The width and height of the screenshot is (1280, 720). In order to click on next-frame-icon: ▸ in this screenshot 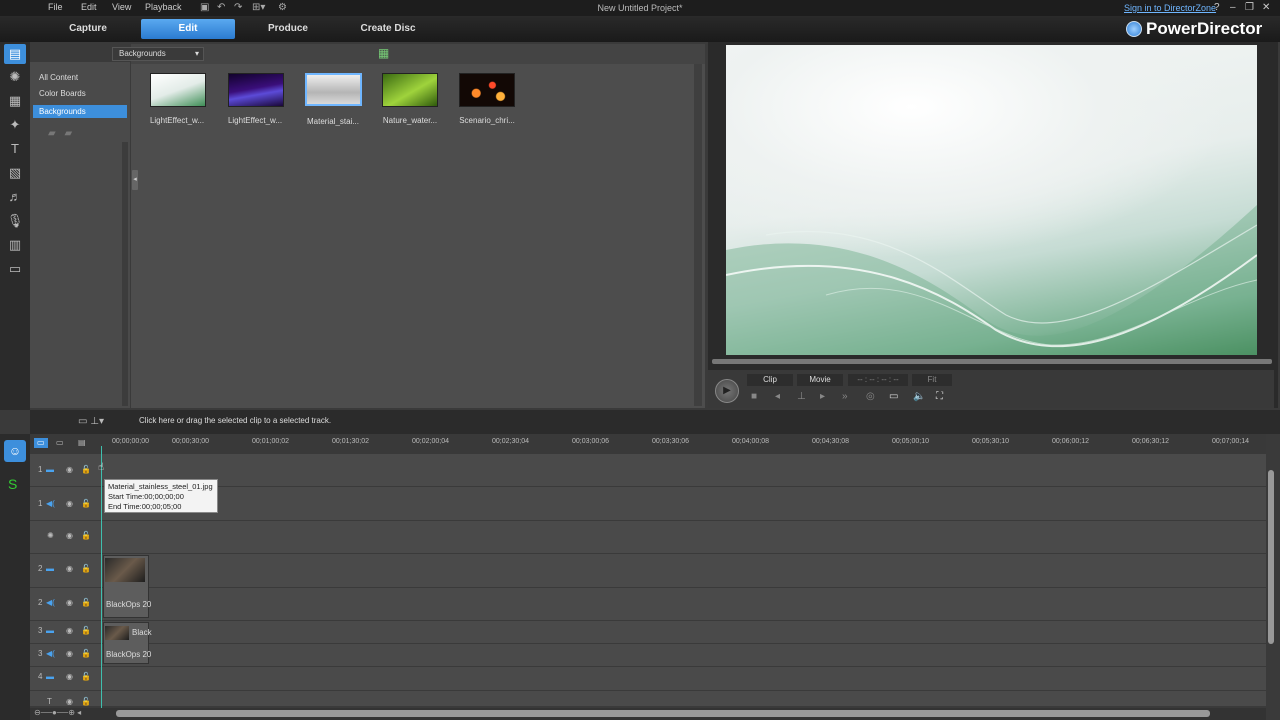, I will do `click(822, 396)`.